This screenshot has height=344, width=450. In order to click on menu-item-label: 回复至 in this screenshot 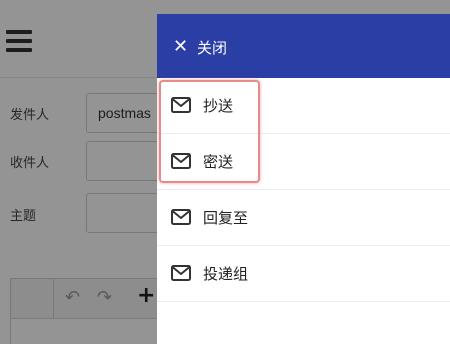, I will do `click(226, 218)`.